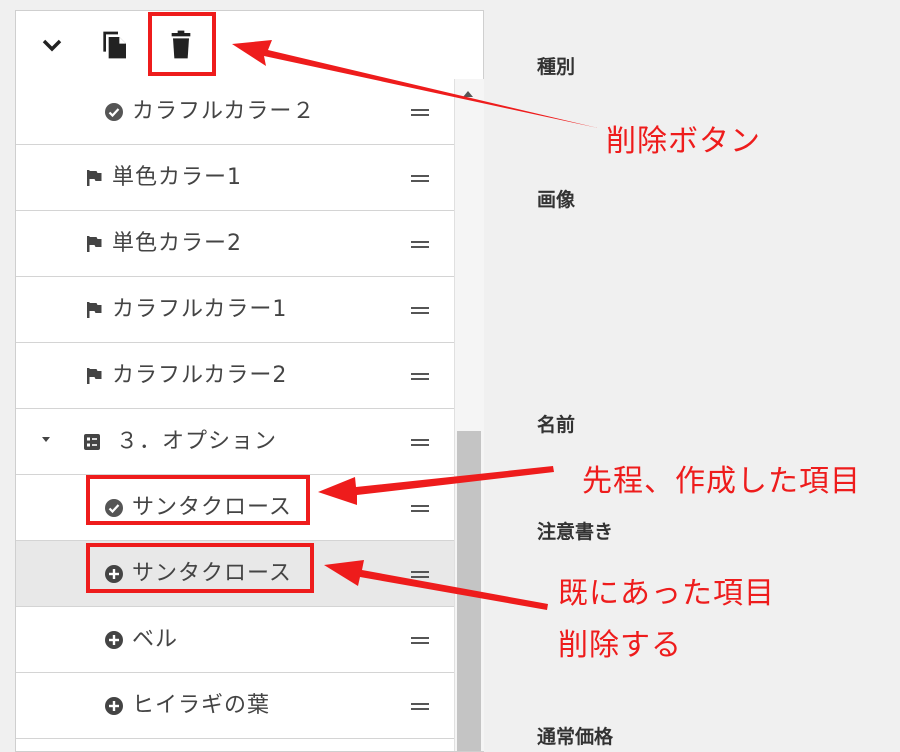 The width and height of the screenshot is (900, 752). What do you see at coordinates (683, 141) in the screenshot?
I see `annotation-delete-button: 削除ボタン` at bounding box center [683, 141].